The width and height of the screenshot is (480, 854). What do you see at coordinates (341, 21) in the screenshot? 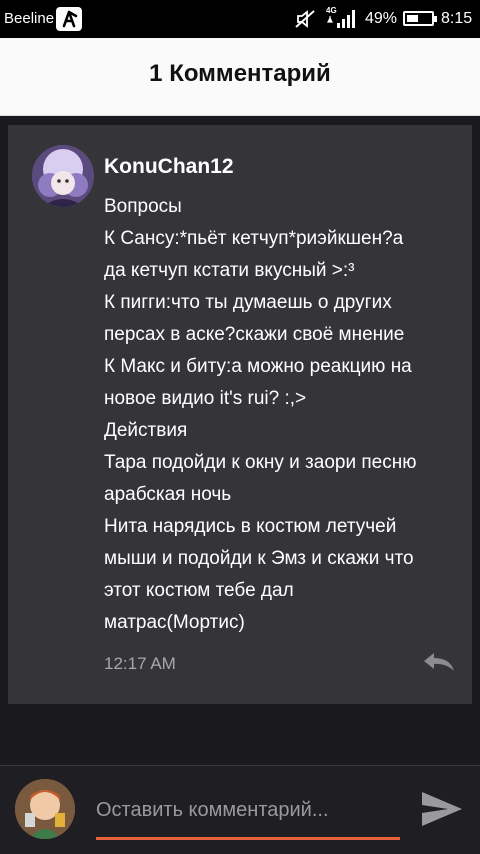
I see `signal-icon: 4G` at bounding box center [341, 21].